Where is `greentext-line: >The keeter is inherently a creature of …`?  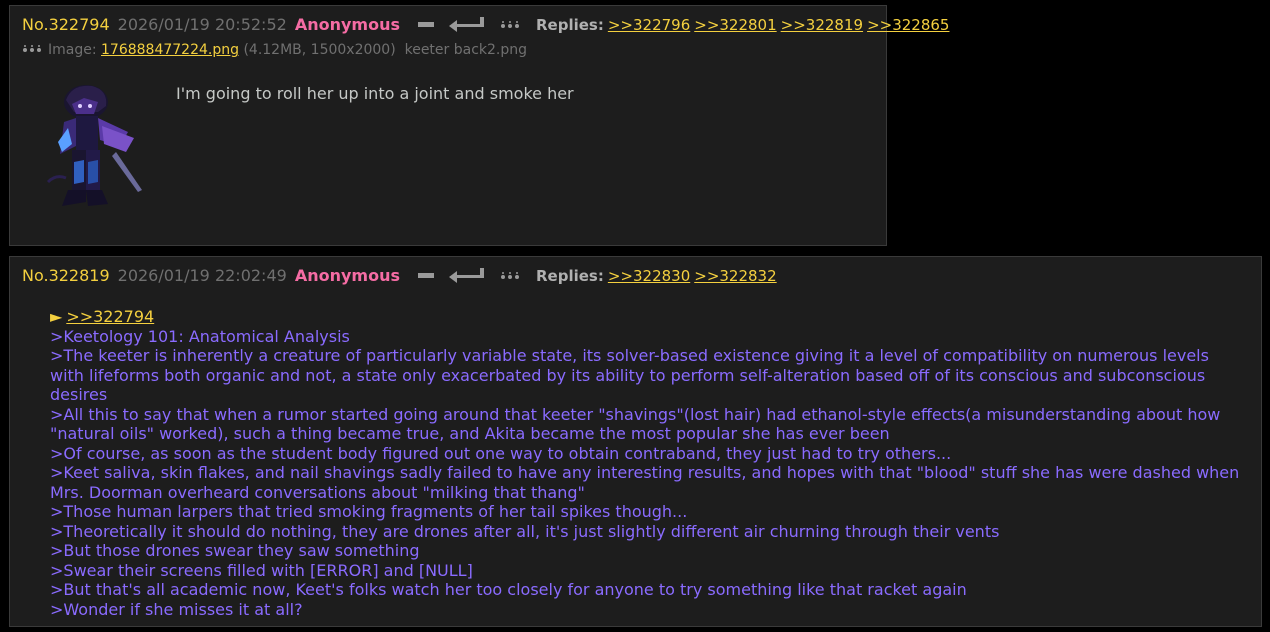 greentext-line: >The keeter is inherently a creature of … is located at coordinates (629, 375).